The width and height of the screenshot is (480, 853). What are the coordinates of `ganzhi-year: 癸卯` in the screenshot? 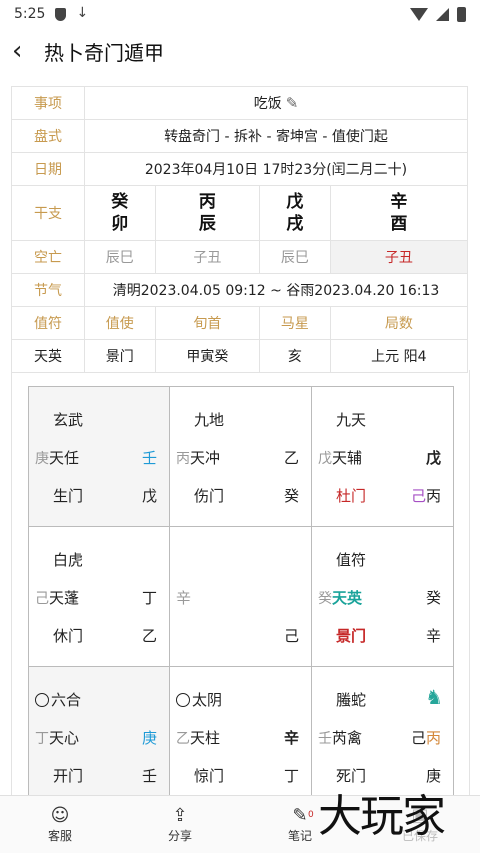 It's located at (120, 213).